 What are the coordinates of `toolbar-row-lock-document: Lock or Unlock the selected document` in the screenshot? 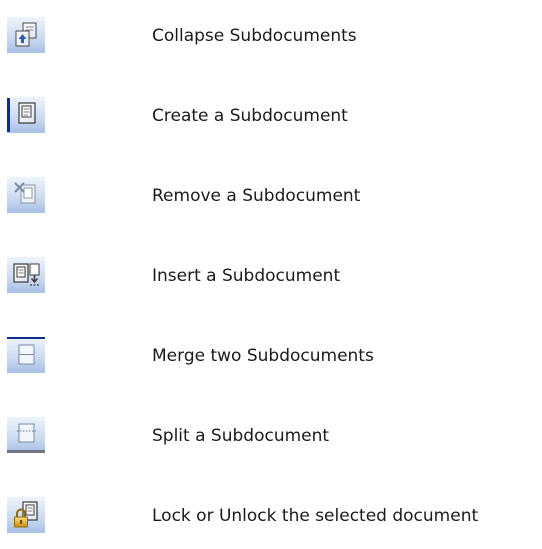 It's located at (271, 517).